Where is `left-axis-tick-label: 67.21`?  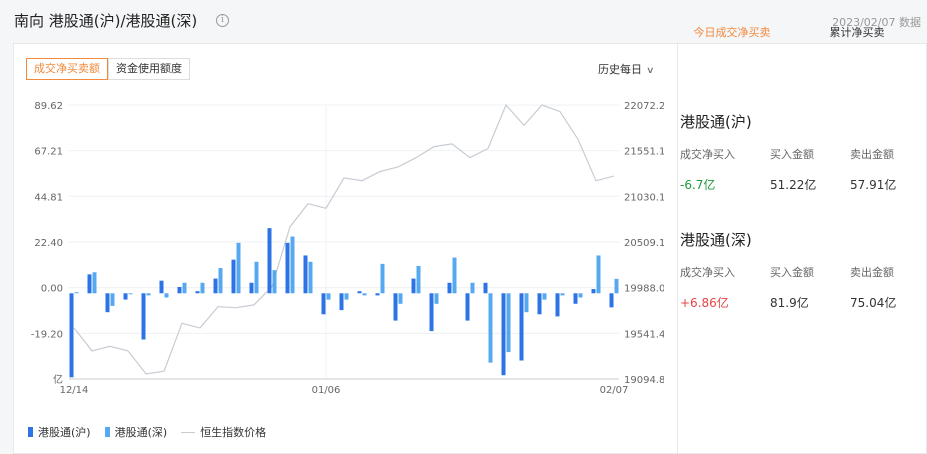
left-axis-tick-label: 67.21 is located at coordinates (48, 152).